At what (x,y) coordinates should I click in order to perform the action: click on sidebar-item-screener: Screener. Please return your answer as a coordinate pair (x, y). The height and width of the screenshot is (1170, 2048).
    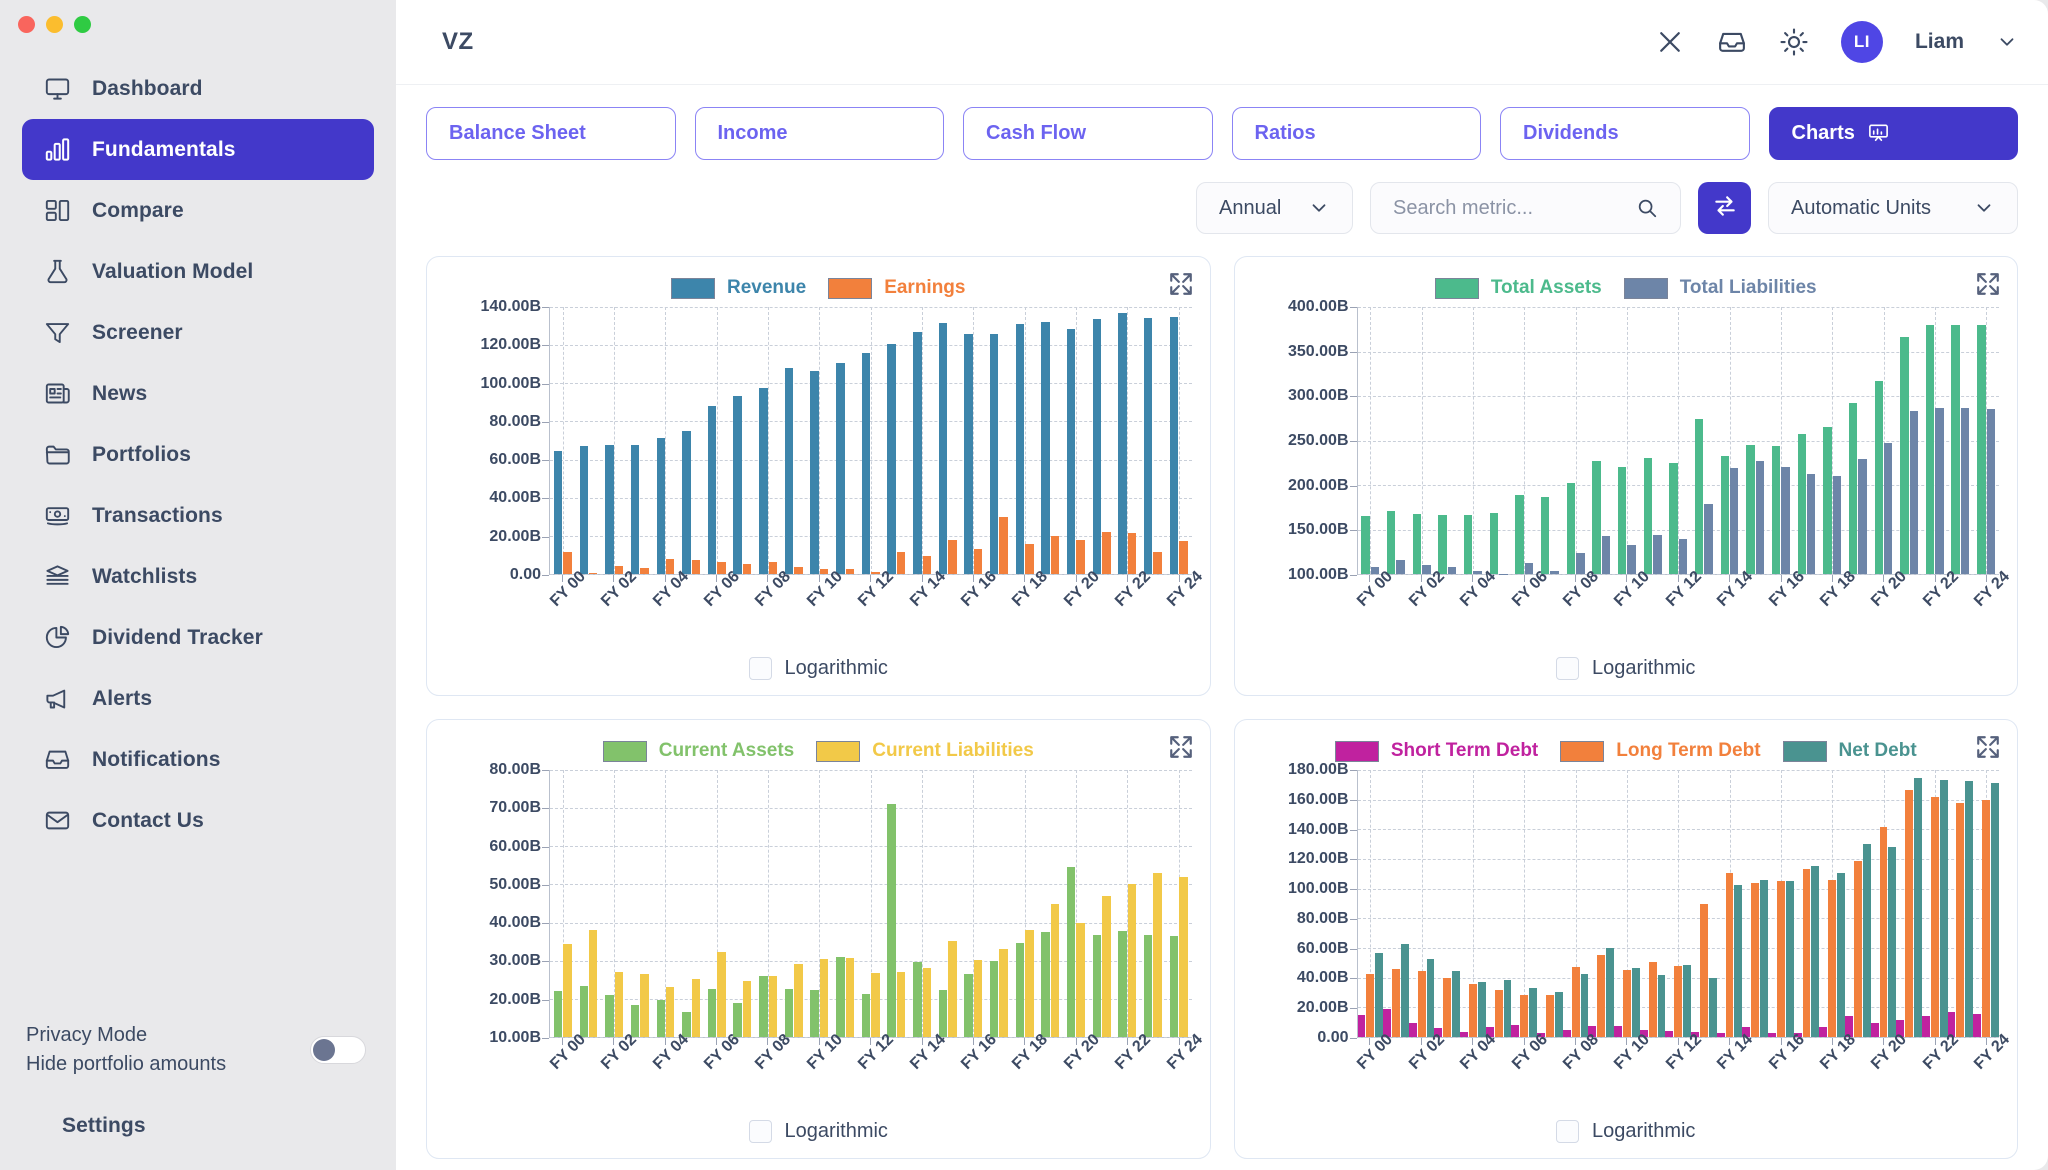
    Looking at the image, I should click on (198, 332).